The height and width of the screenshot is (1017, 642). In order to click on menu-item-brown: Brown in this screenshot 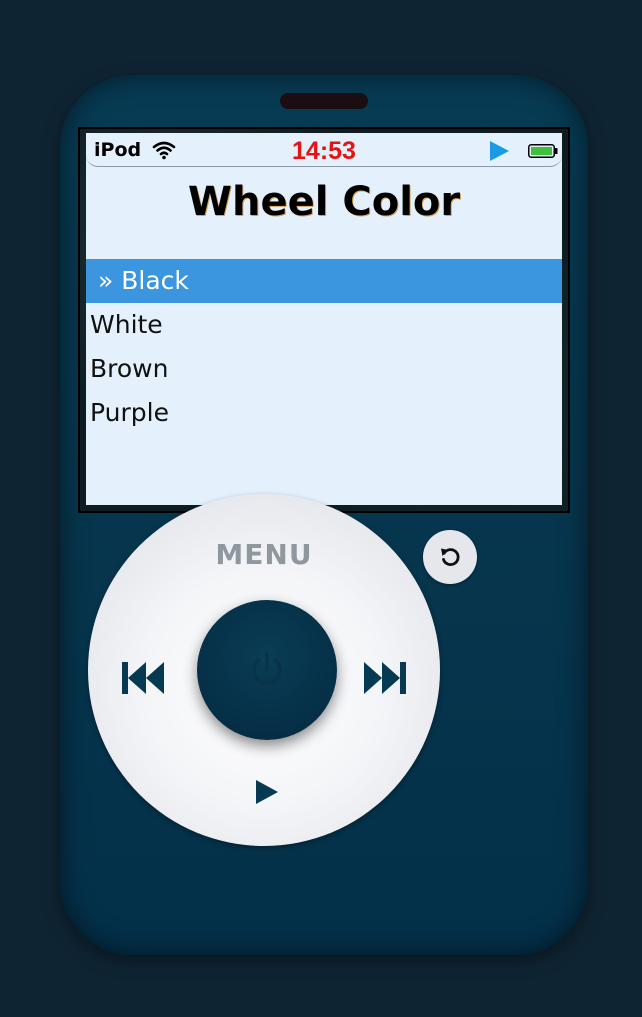, I will do `click(324, 369)`.